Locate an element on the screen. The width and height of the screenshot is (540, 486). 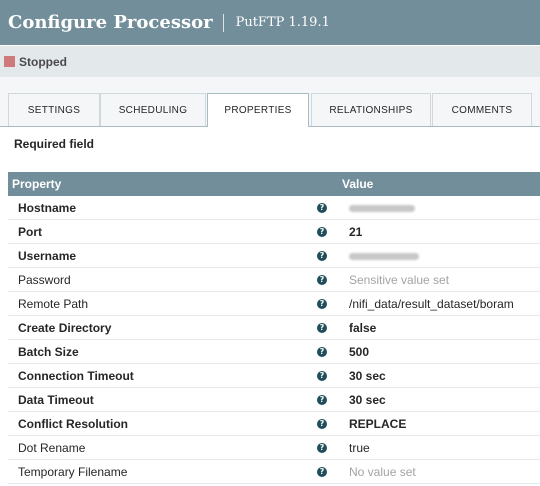
property-value: /nifi_data/result_dataset/boram is located at coordinates (427, 304).